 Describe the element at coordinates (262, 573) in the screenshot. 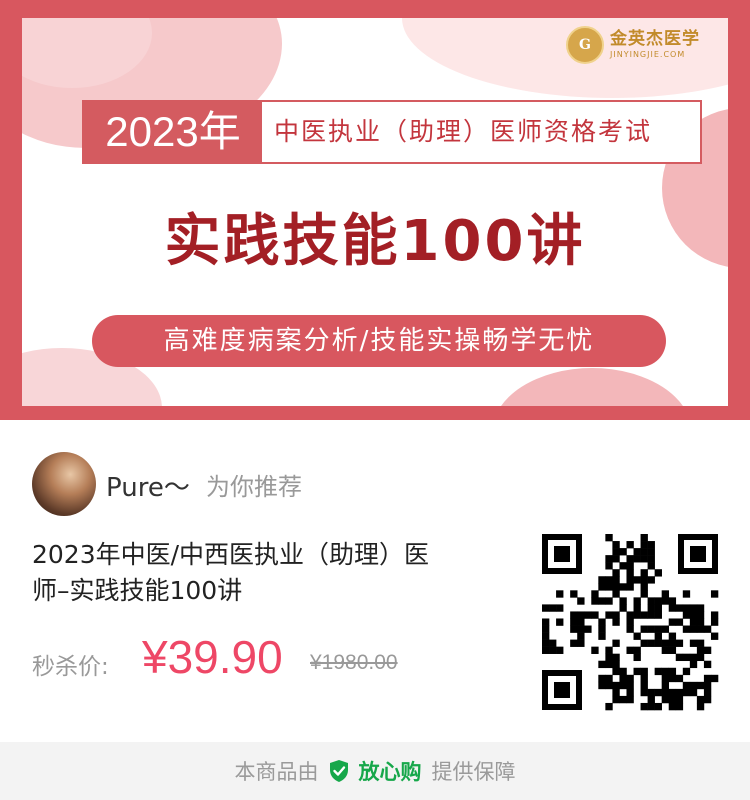

I see `product-title: 2023年中医/中西医执业（助理）医 师–实践技能100讲` at that location.